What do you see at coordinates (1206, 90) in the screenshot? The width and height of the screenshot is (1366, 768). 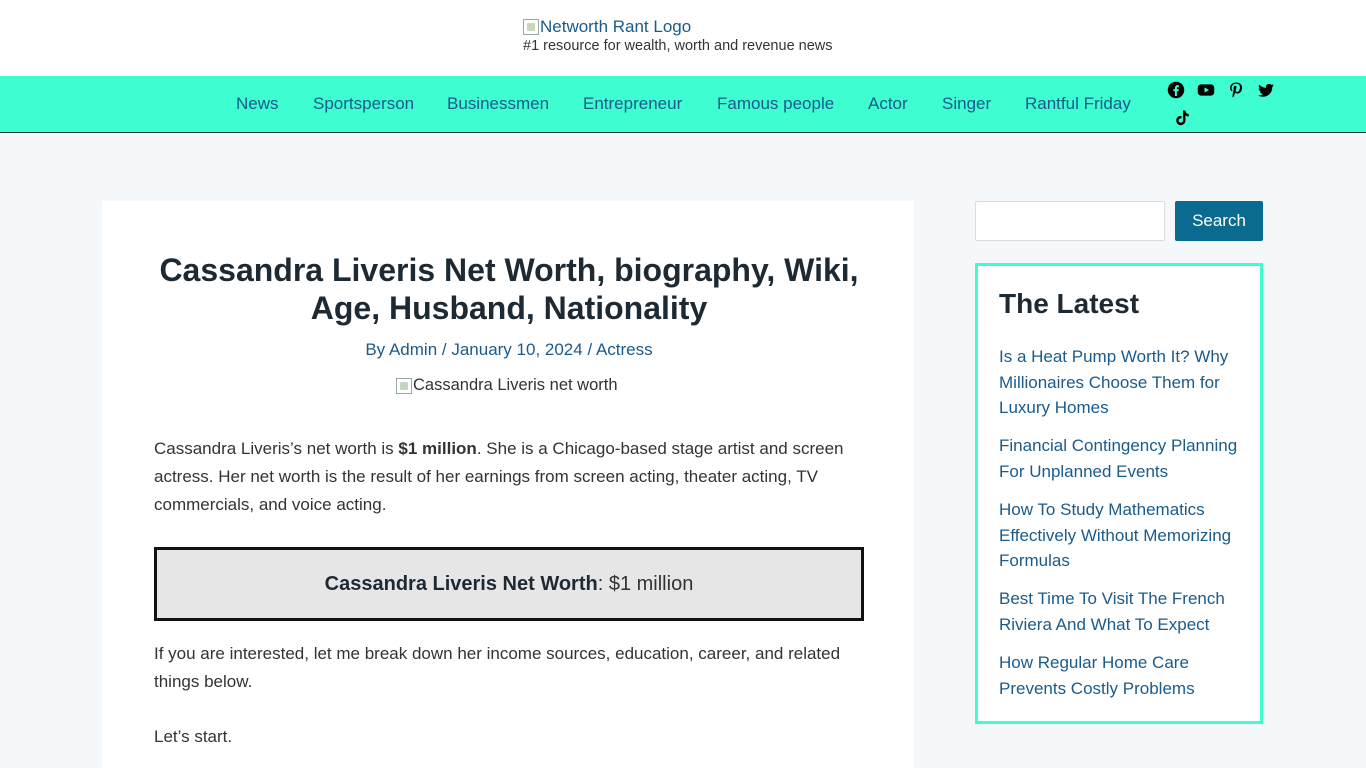 I see `youtube-icon` at bounding box center [1206, 90].